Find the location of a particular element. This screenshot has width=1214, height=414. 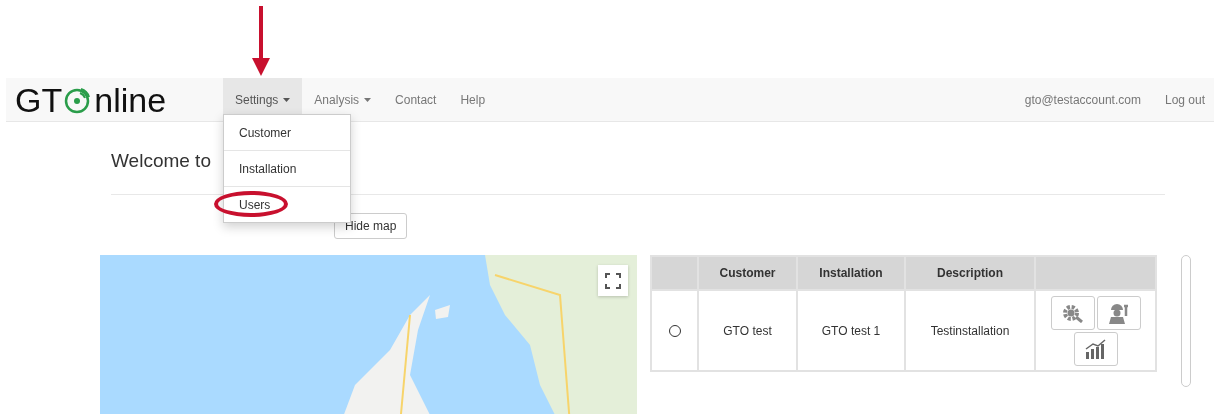

logo-text: GT is located at coordinates (39, 99).